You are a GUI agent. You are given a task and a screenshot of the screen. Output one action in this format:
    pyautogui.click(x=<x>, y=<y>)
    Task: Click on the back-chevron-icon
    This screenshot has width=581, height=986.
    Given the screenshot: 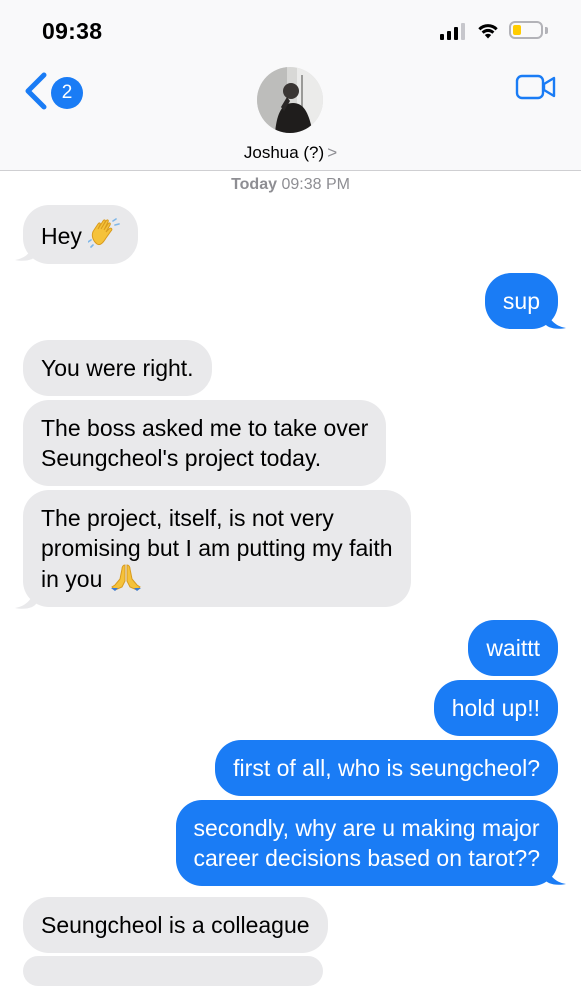 What is the action you would take?
    pyautogui.click(x=37, y=91)
    